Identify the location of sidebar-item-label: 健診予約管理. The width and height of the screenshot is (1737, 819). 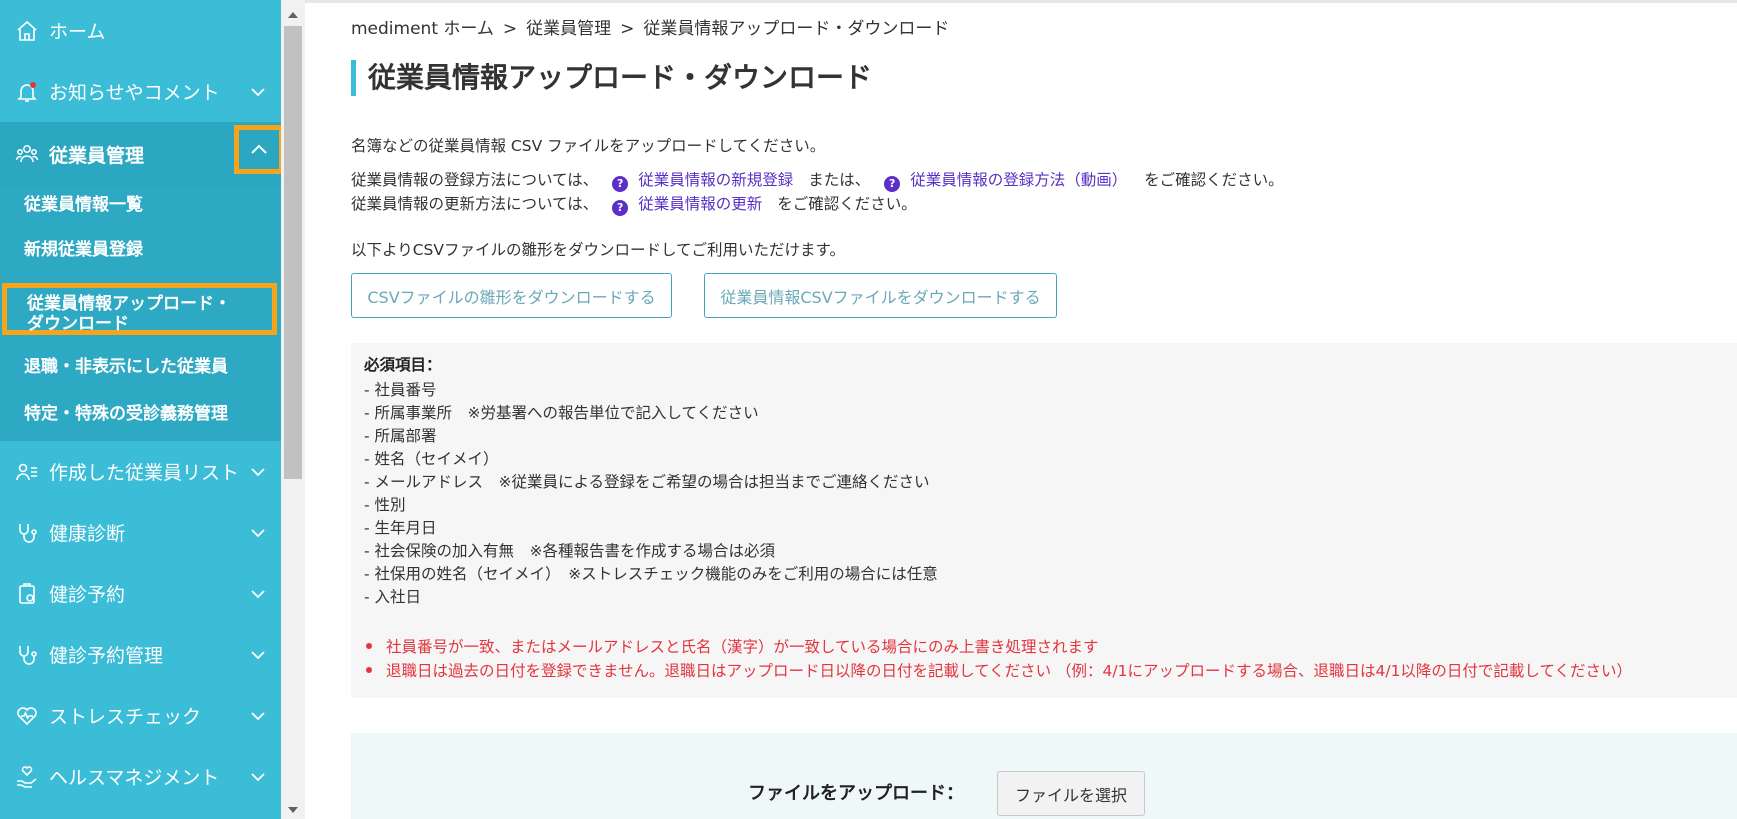
(106, 656).